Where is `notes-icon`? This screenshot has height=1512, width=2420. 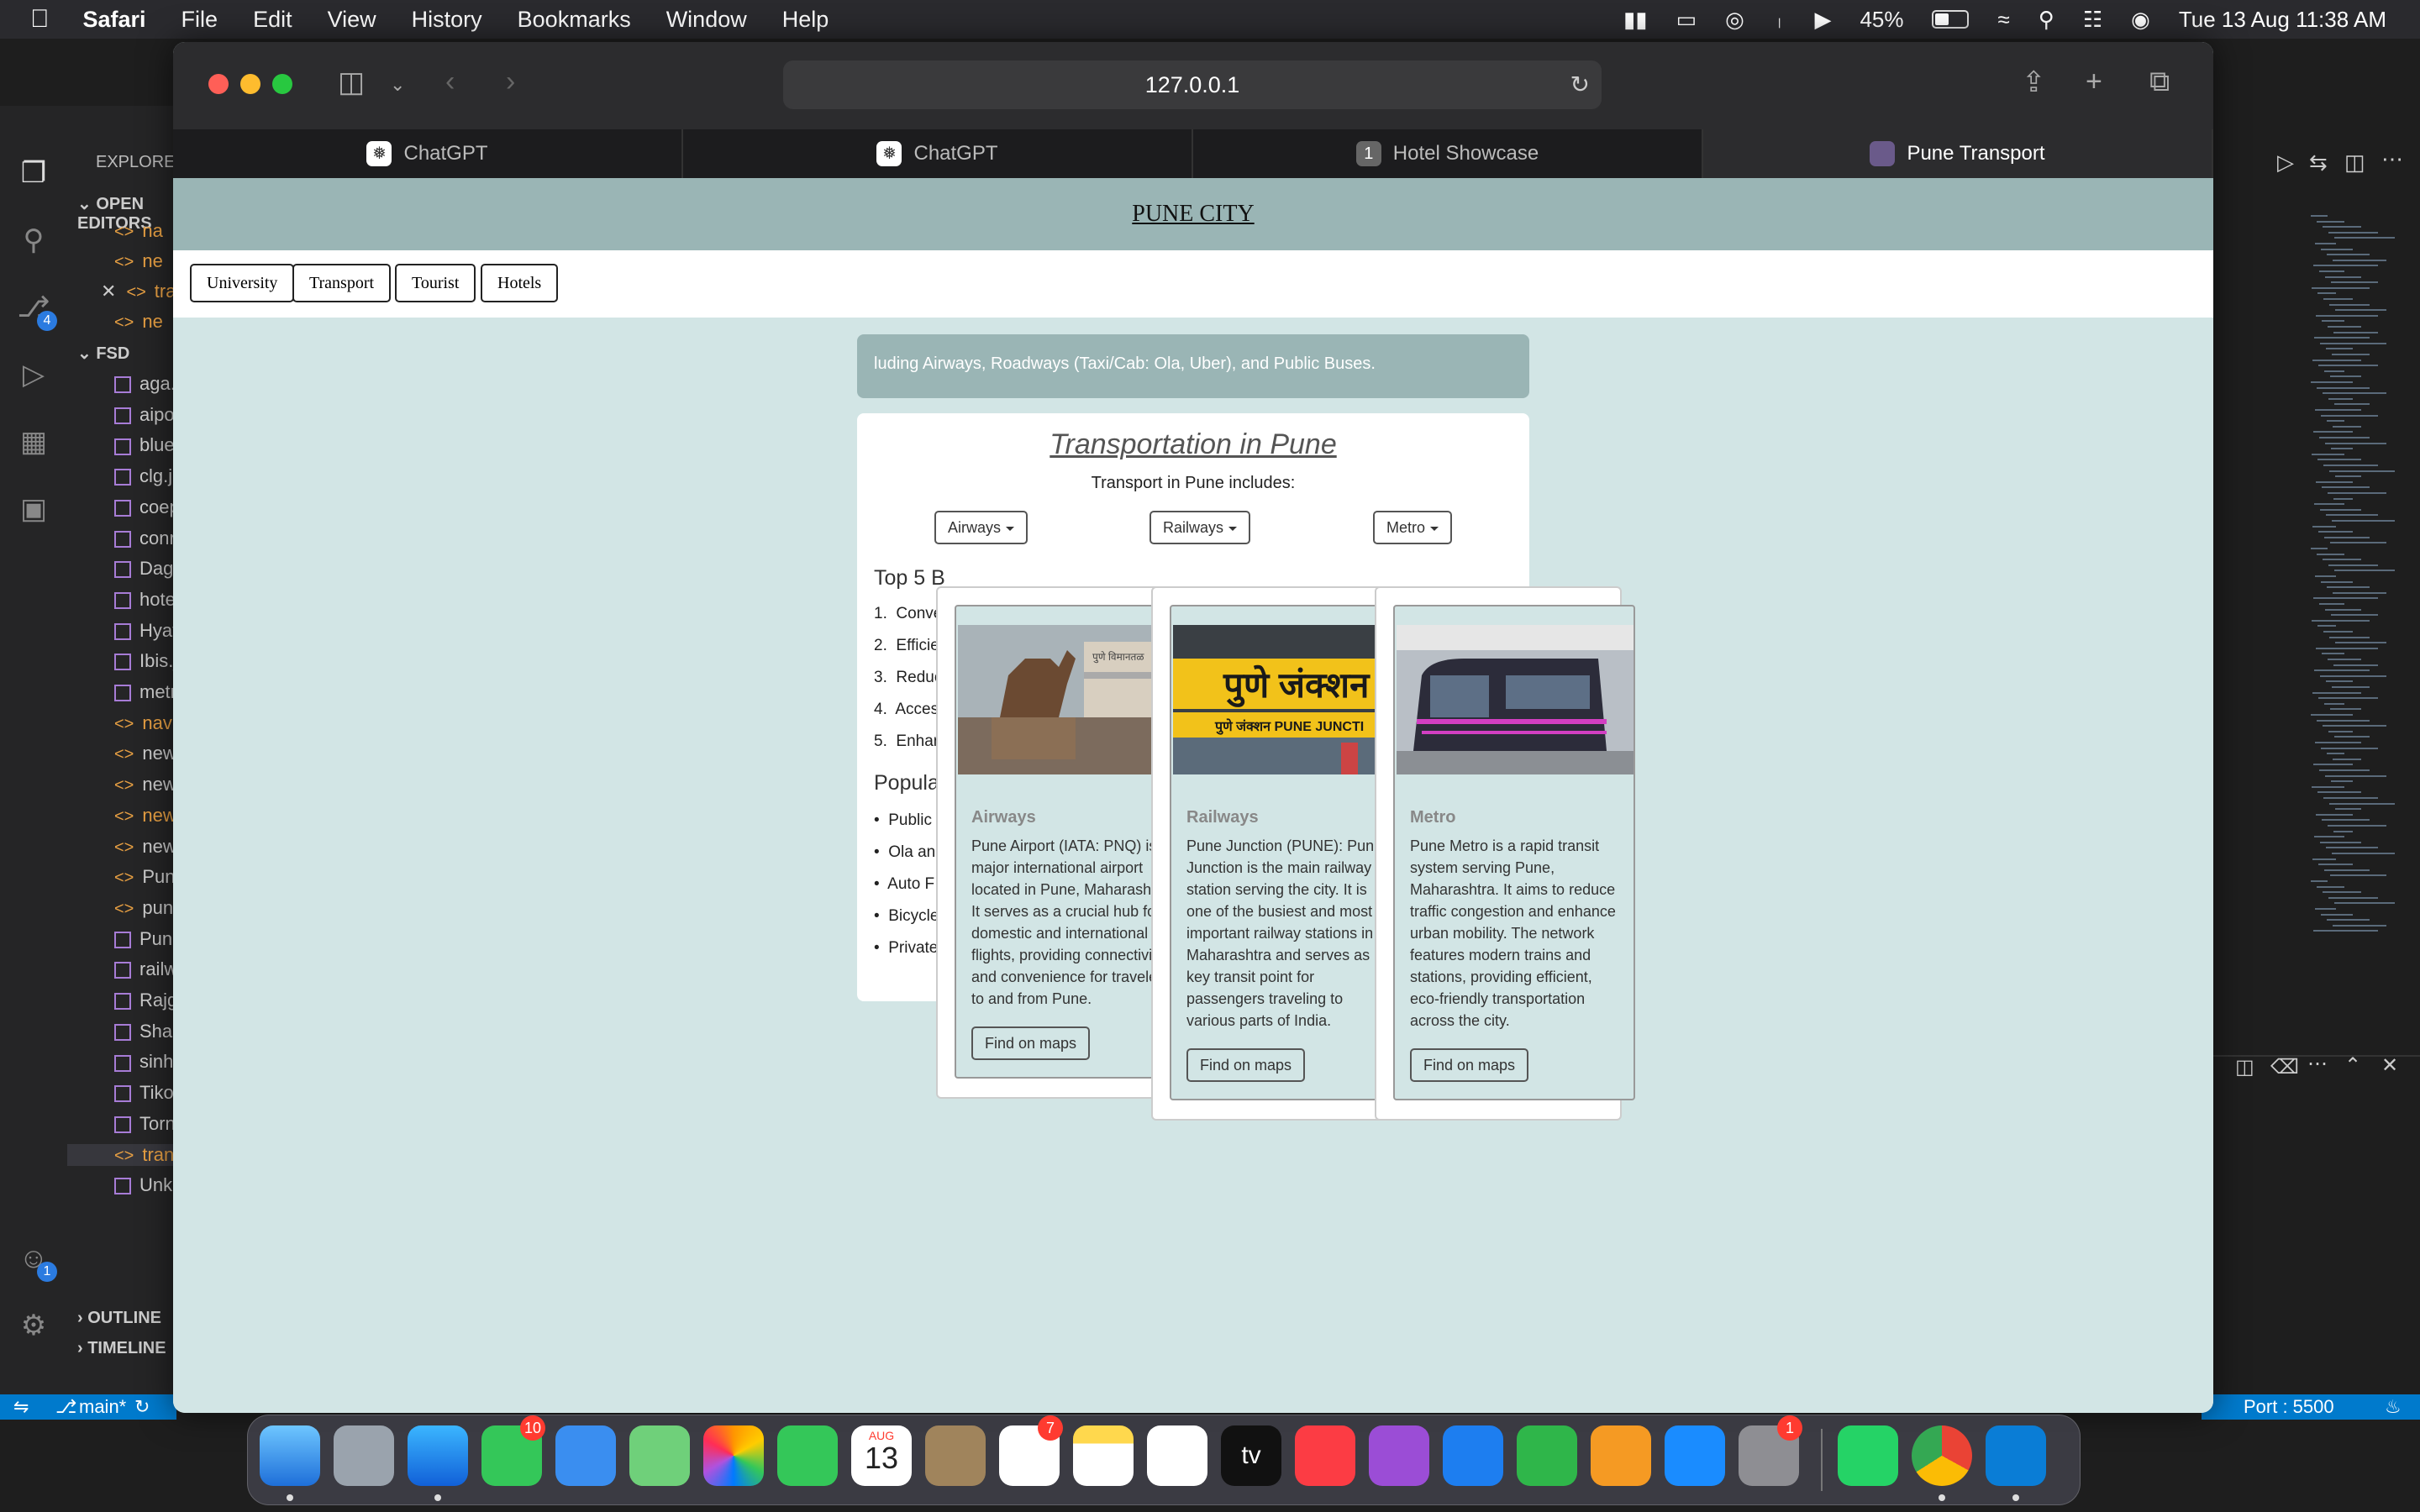 notes-icon is located at coordinates (1104, 1455).